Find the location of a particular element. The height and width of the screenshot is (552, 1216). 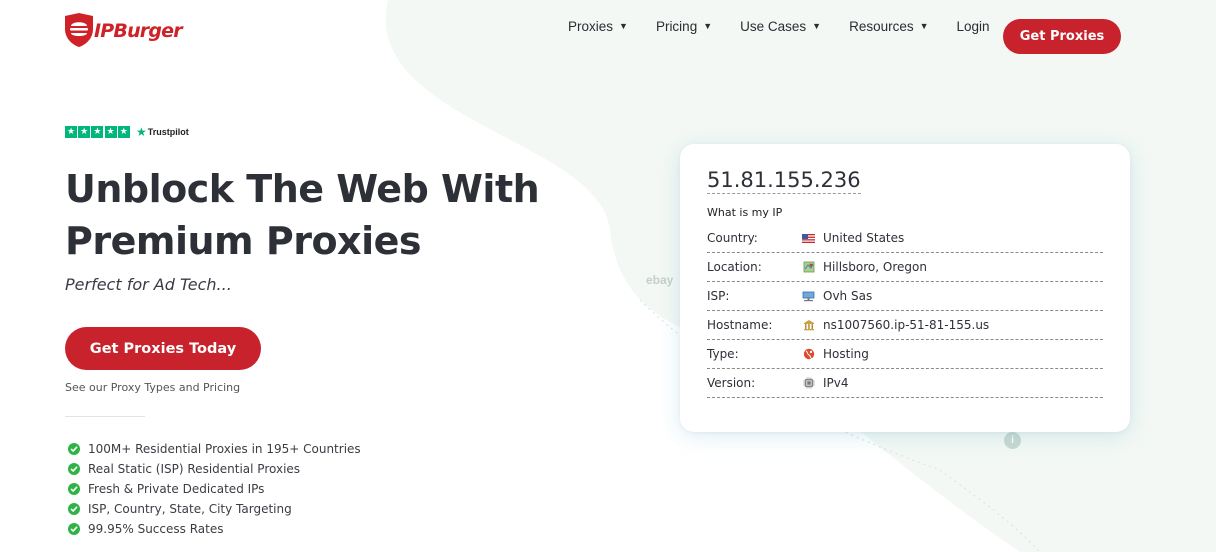

feature-item: ISP, Country, State, City Targeting is located at coordinates (214, 509).